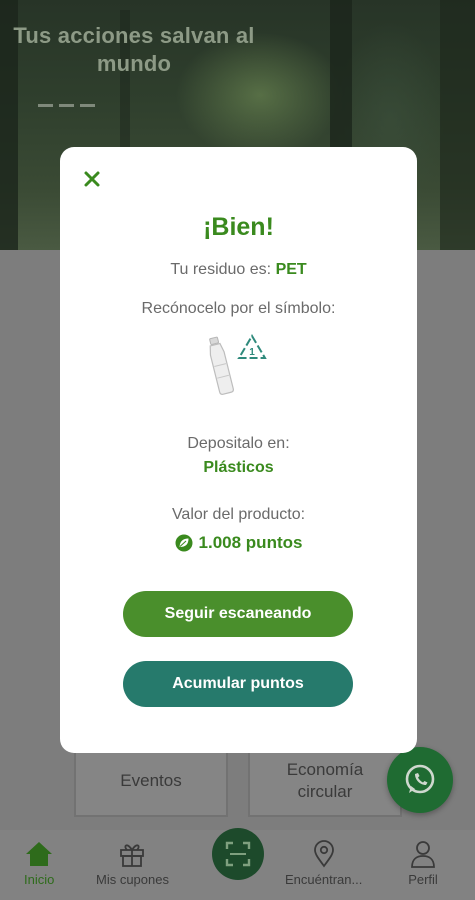 This screenshot has height=900, width=475. What do you see at coordinates (238, 364) in the screenshot?
I see `pet-bottle-recycle-symbol-icon: 1` at bounding box center [238, 364].